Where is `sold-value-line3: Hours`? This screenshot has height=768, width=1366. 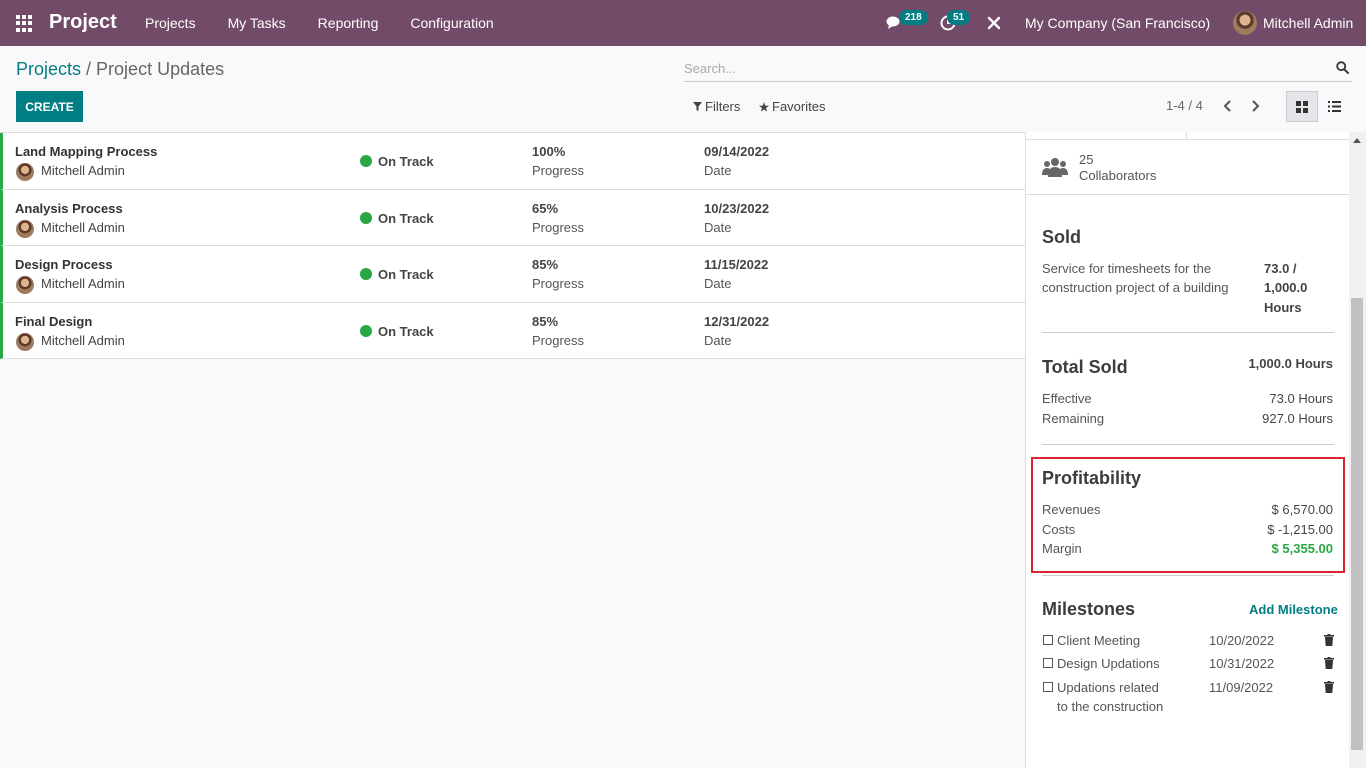 sold-value-line3: Hours is located at coordinates (1283, 307).